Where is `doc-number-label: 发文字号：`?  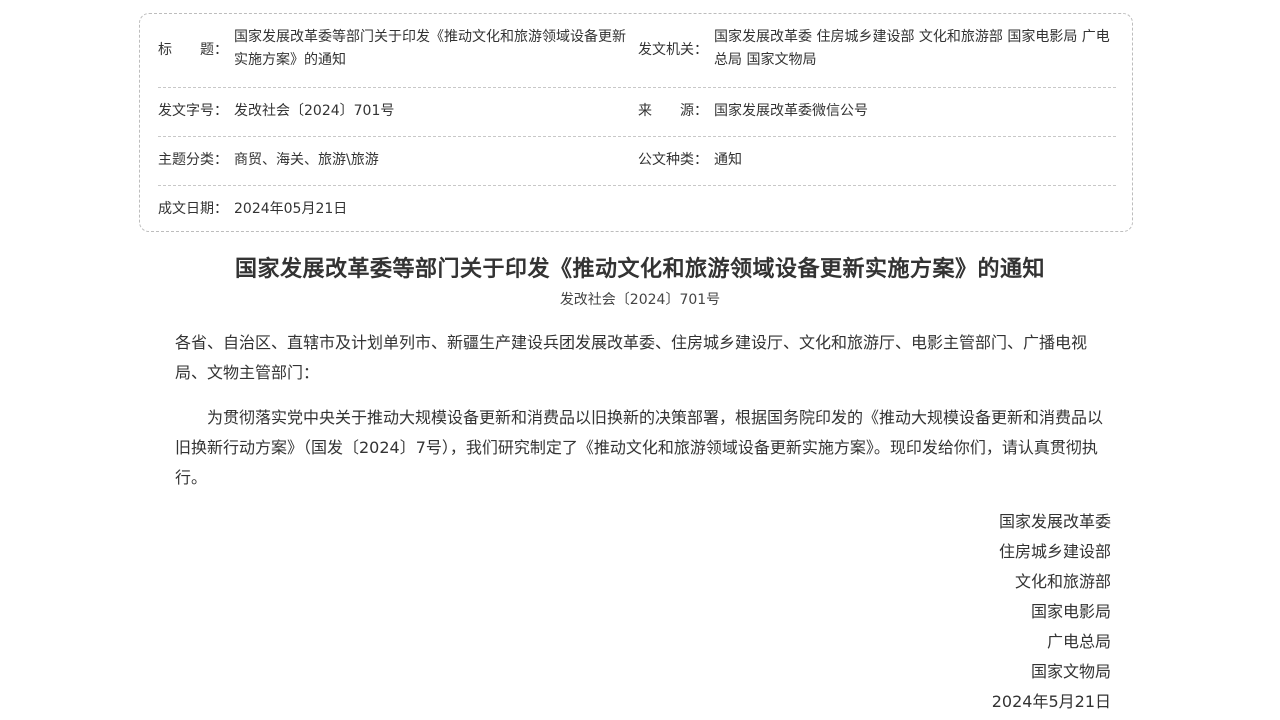
doc-number-label: 发文字号： is located at coordinates (193, 111).